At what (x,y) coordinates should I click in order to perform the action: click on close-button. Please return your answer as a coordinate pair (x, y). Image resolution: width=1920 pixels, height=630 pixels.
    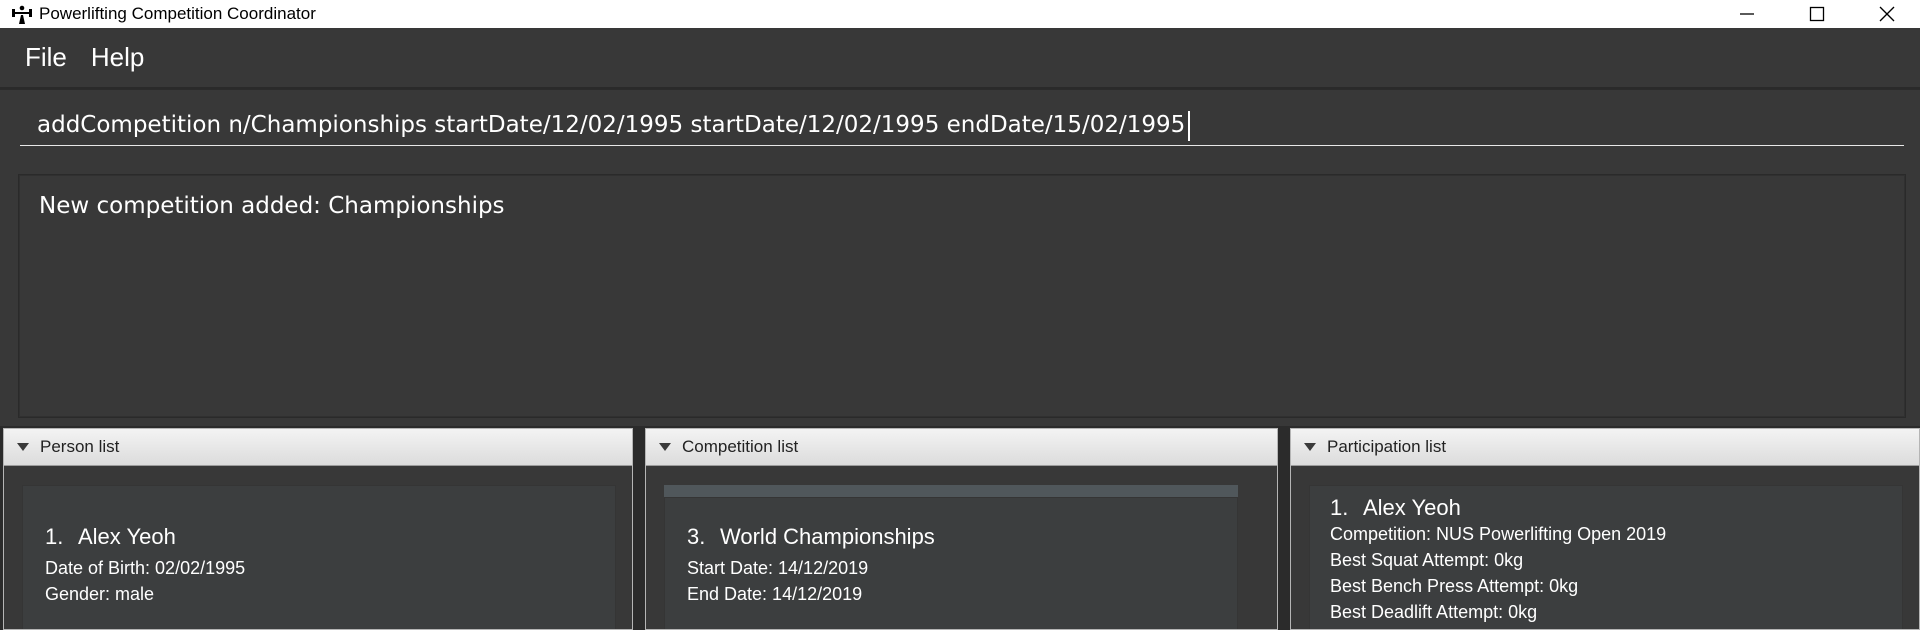
    Looking at the image, I should click on (1886, 14).